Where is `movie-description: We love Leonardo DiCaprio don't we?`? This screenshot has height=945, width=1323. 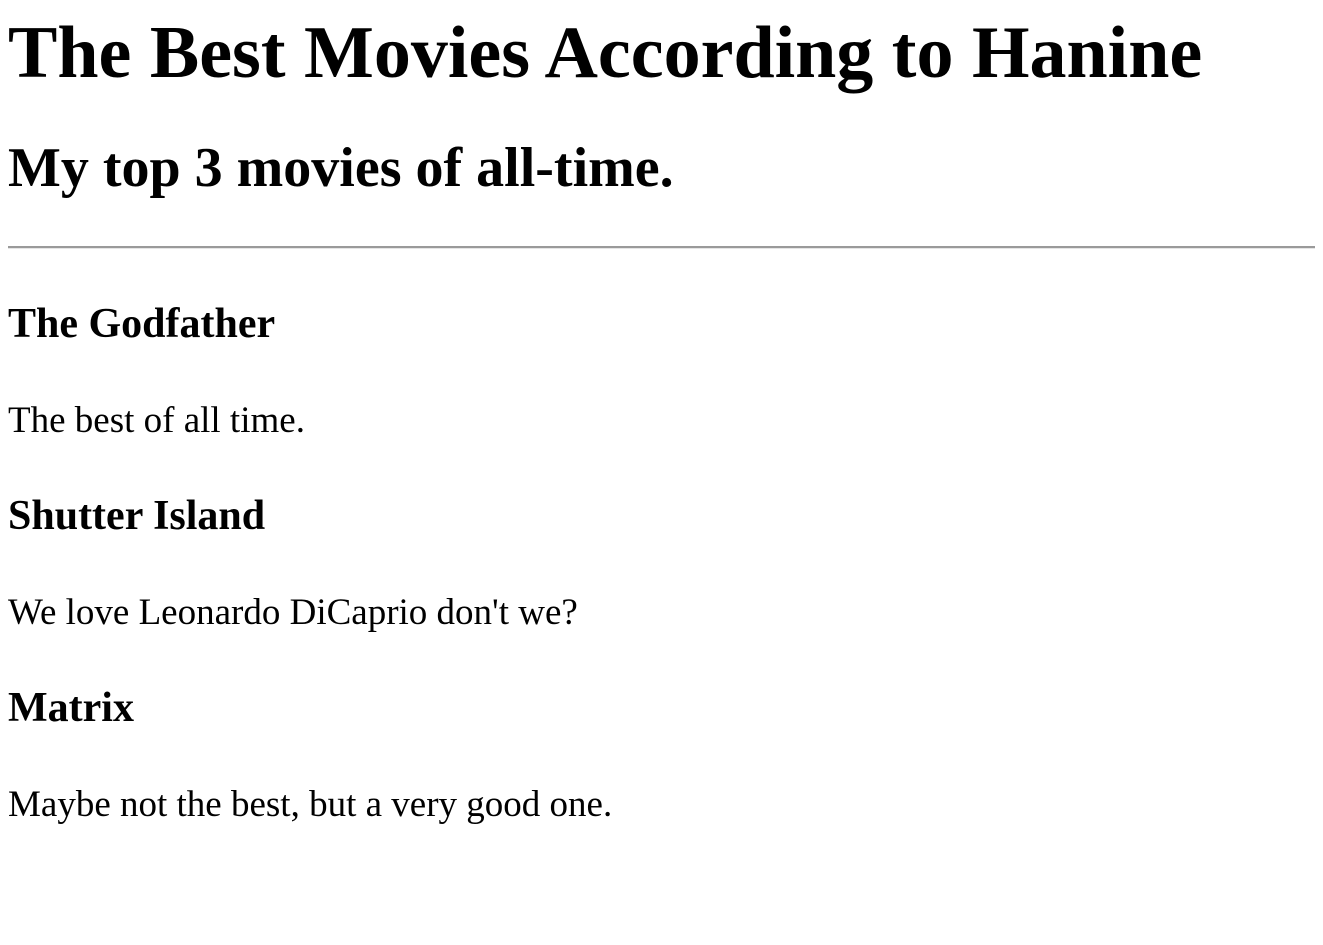 movie-description: We love Leonardo DiCaprio don't we? is located at coordinates (293, 612).